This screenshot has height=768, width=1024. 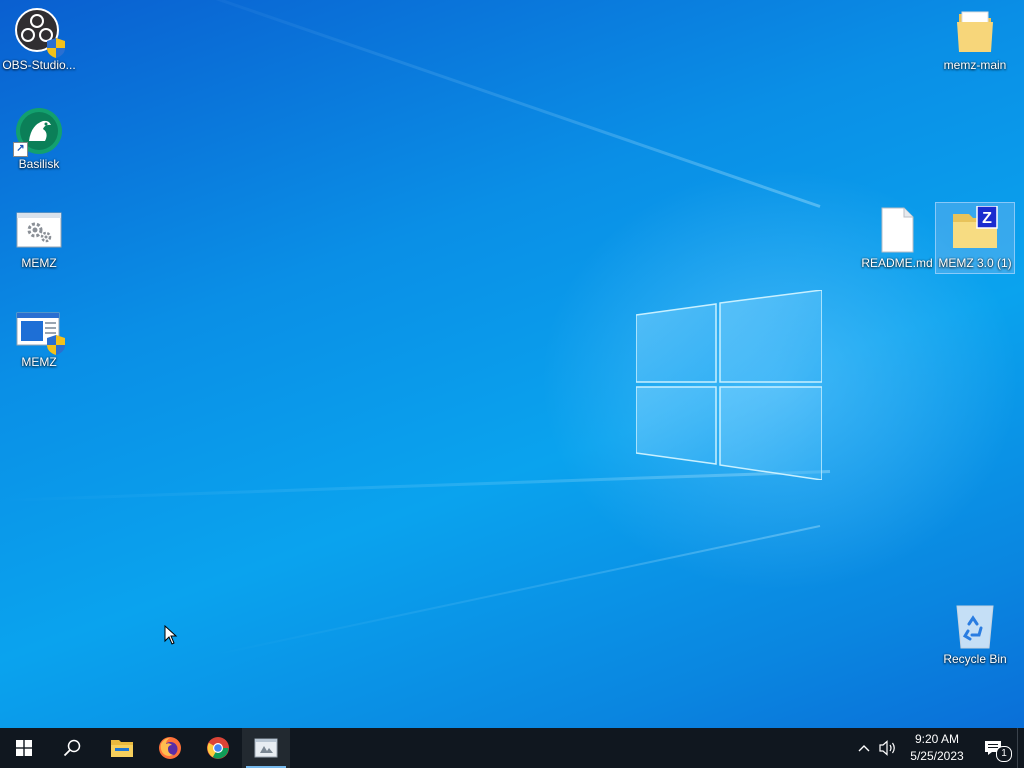 I want to click on show-desktop-button, so click(x=1020, y=748).